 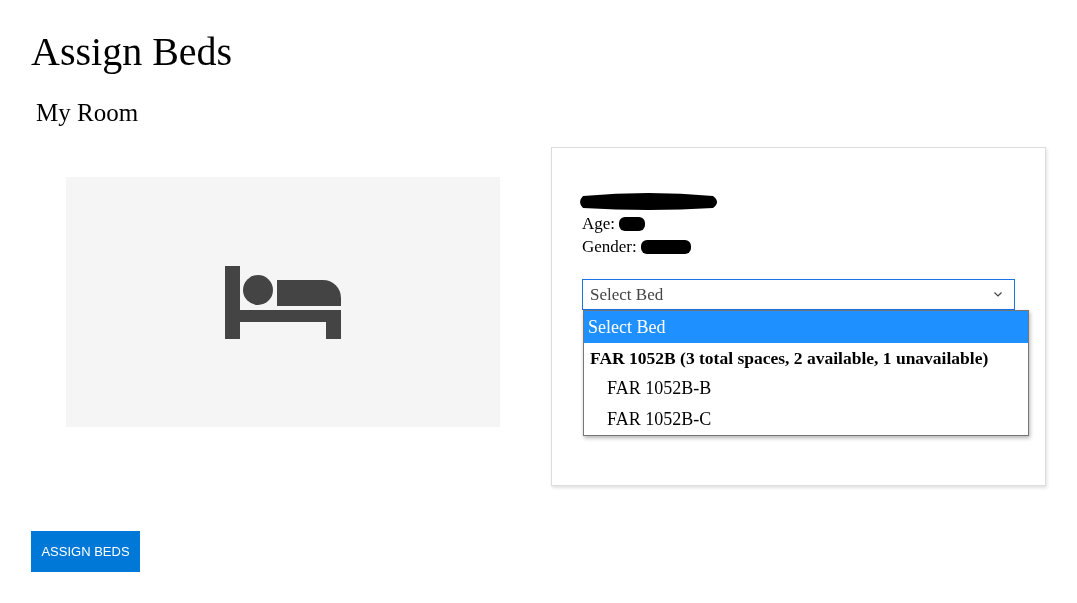 I want to click on assign-beds-button: ASSIGN BEDS, so click(x=85, y=551).